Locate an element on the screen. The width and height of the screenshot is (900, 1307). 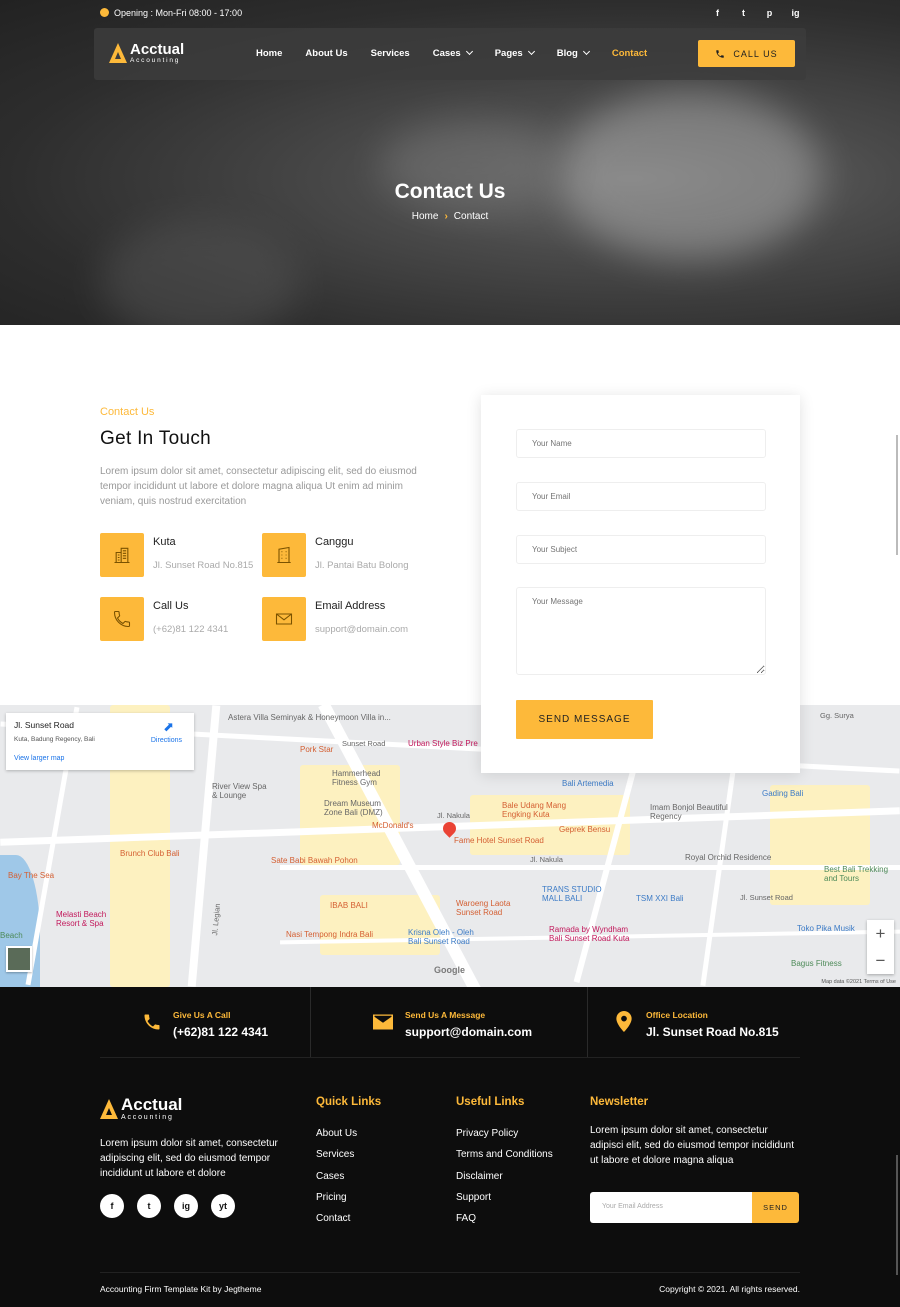
info-email: Email Address support@domain.com is located at coordinates (342, 622).